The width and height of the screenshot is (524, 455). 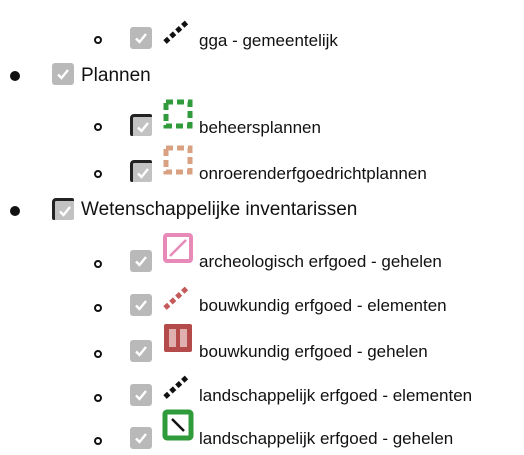 What do you see at coordinates (323, 305) in the screenshot?
I see `layer-label: bouwkundig erfgoed - elementen` at bounding box center [323, 305].